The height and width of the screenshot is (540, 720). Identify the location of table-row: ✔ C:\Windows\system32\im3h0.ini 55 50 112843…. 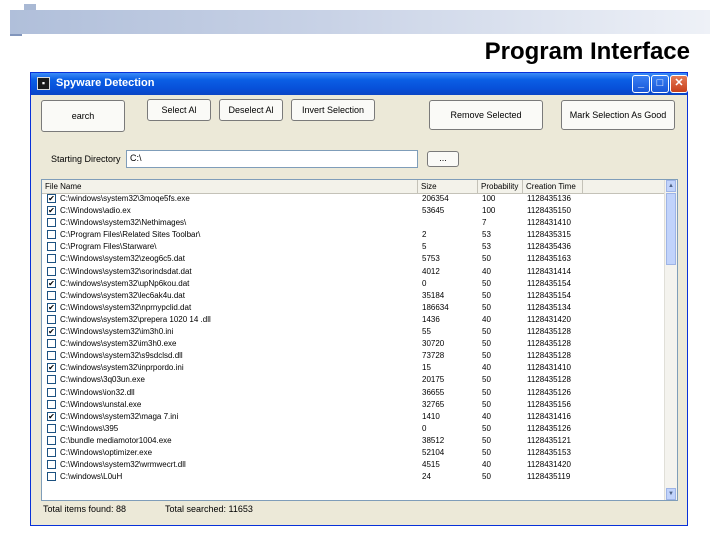
(354, 332).